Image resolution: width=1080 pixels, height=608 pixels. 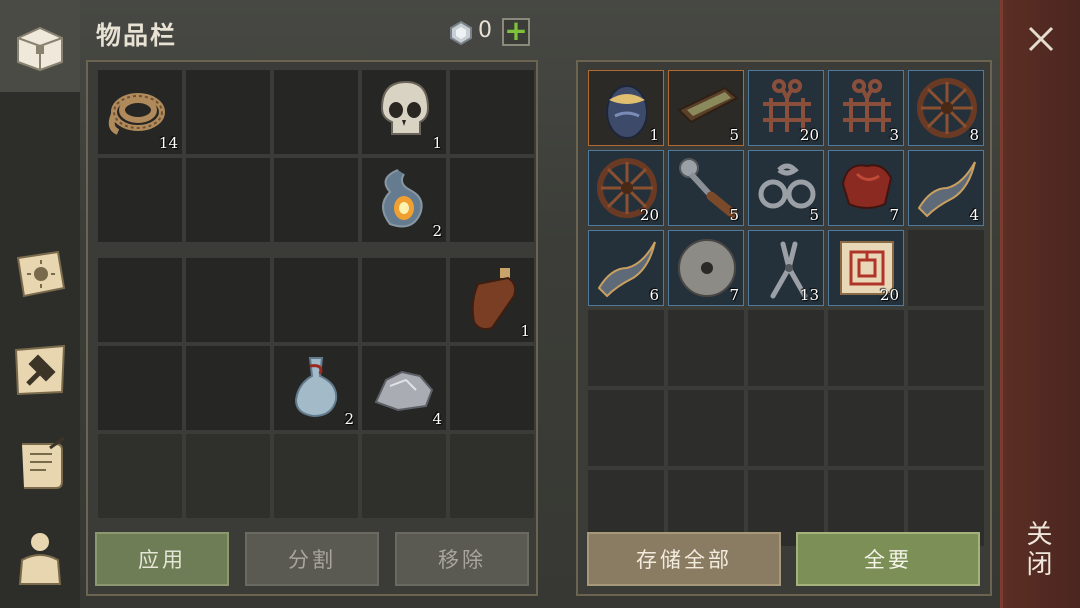 I want to click on leather-flask-icon, so click(x=492, y=298).